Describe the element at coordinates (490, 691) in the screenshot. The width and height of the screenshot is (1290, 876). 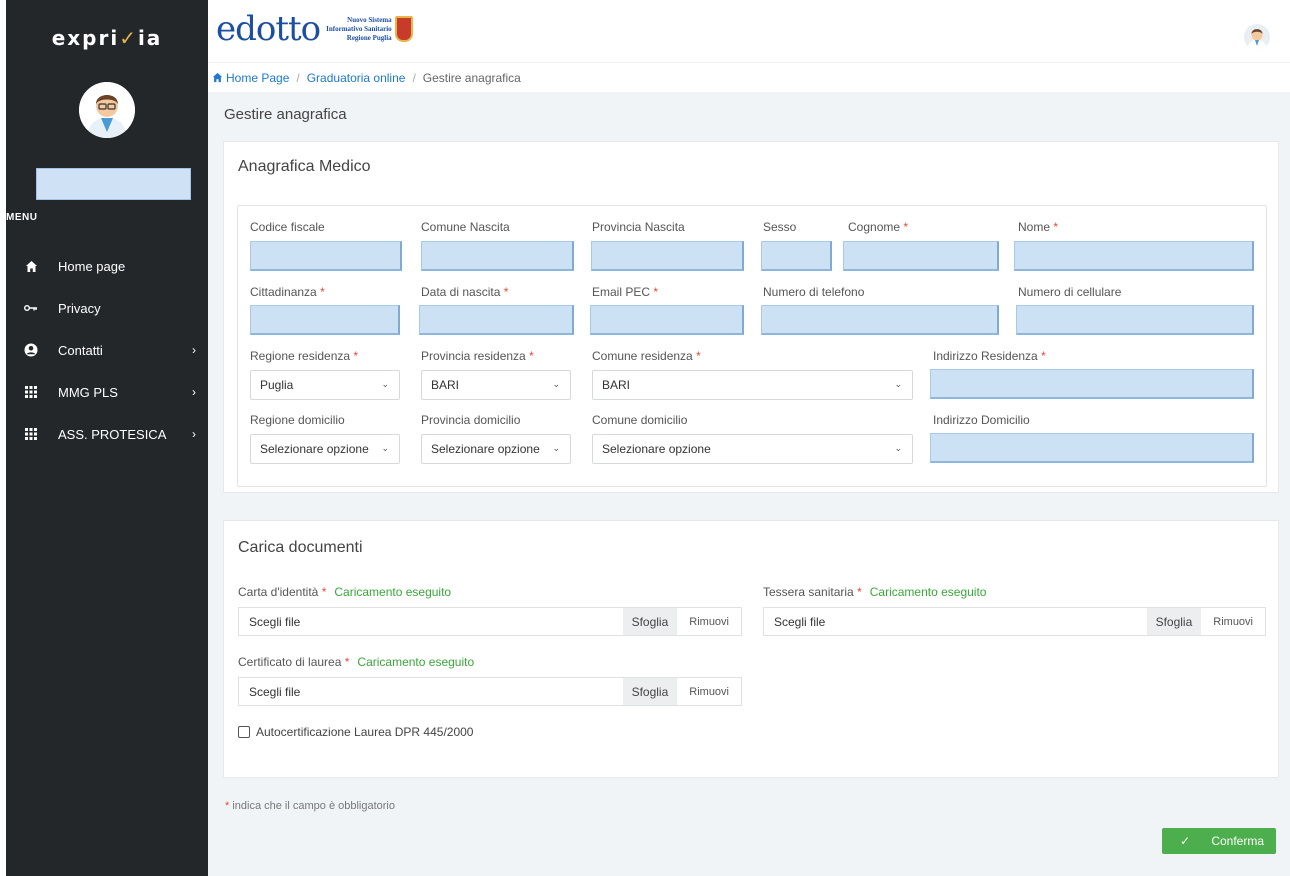
I see `certificato-laurea-file-input: Scegli file Sfoglia Rimuovi` at that location.